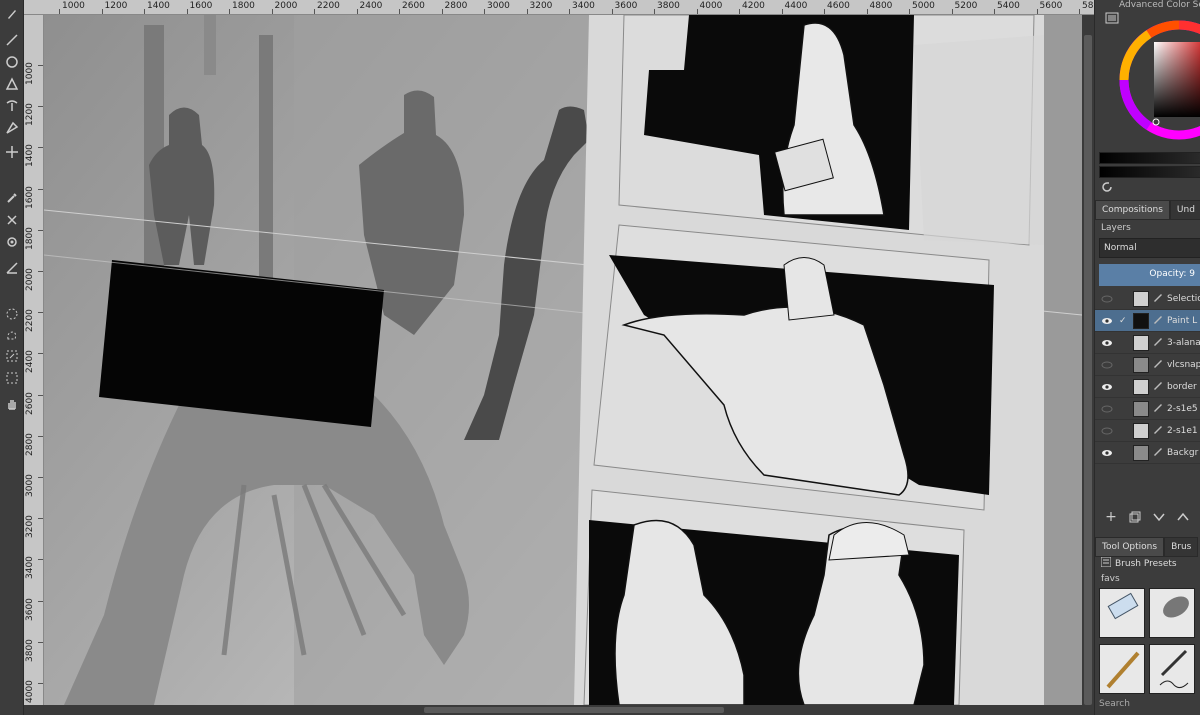 This screenshot has height=715, width=1200. Describe the element at coordinates (838, 6) in the screenshot. I see `ruler-top-label: 4600` at that location.